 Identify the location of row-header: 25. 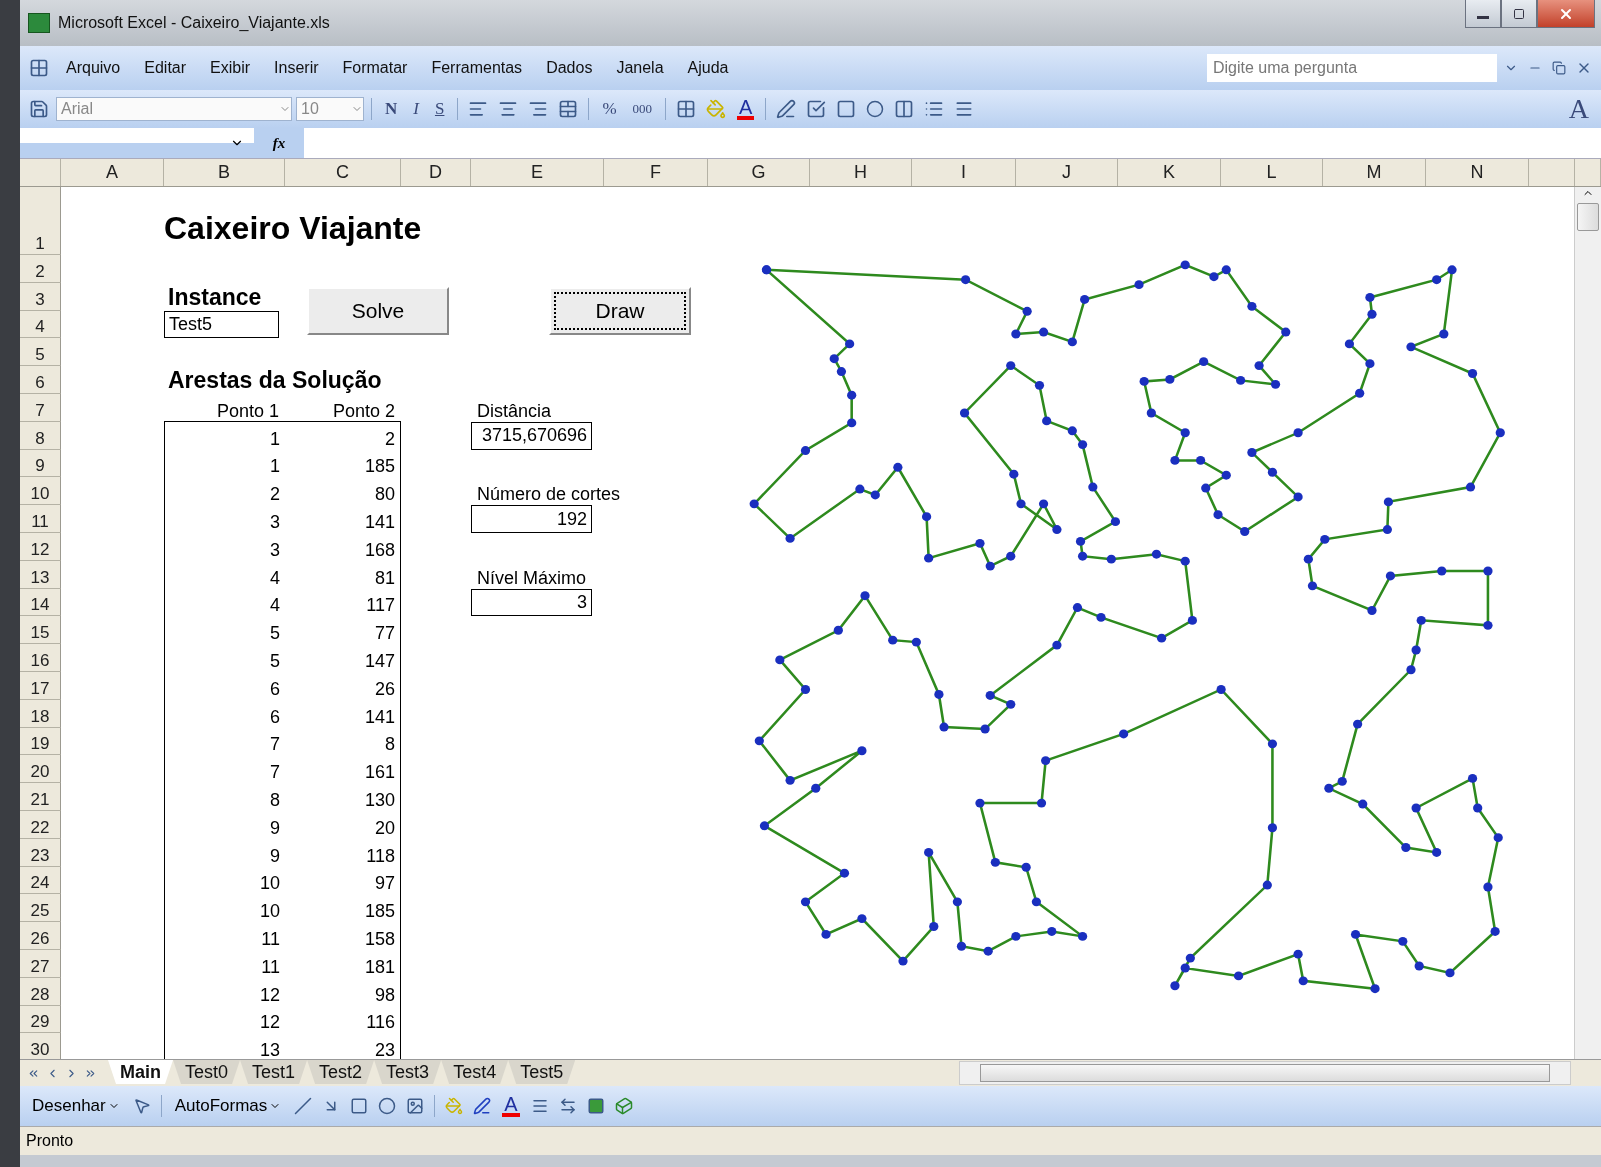
(40, 908).